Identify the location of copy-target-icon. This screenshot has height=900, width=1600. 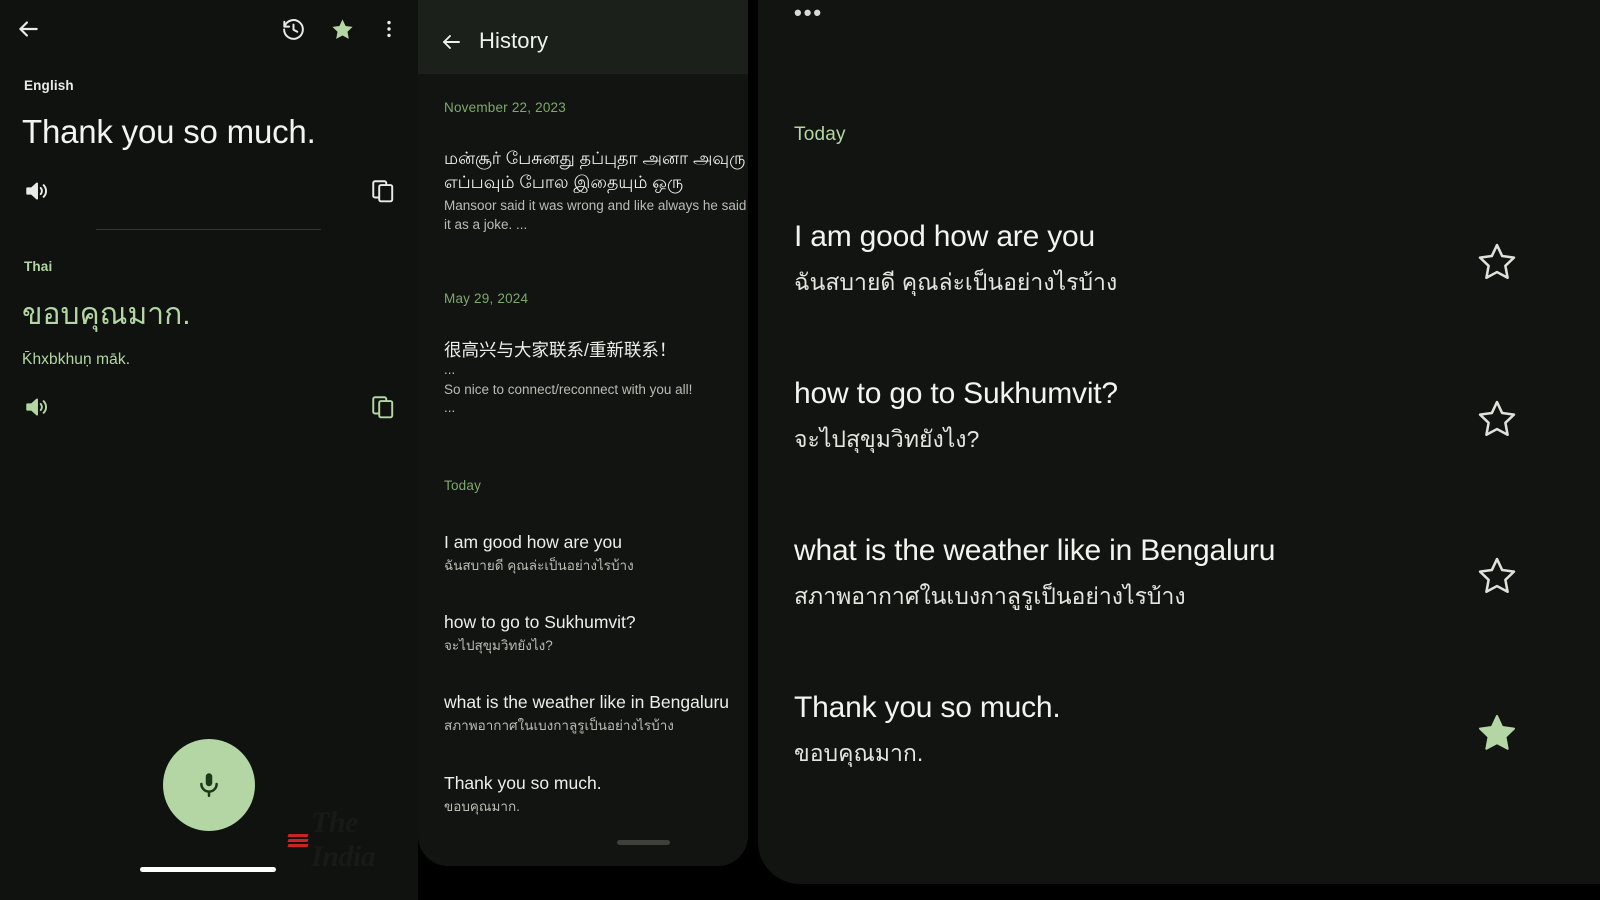
(383, 407).